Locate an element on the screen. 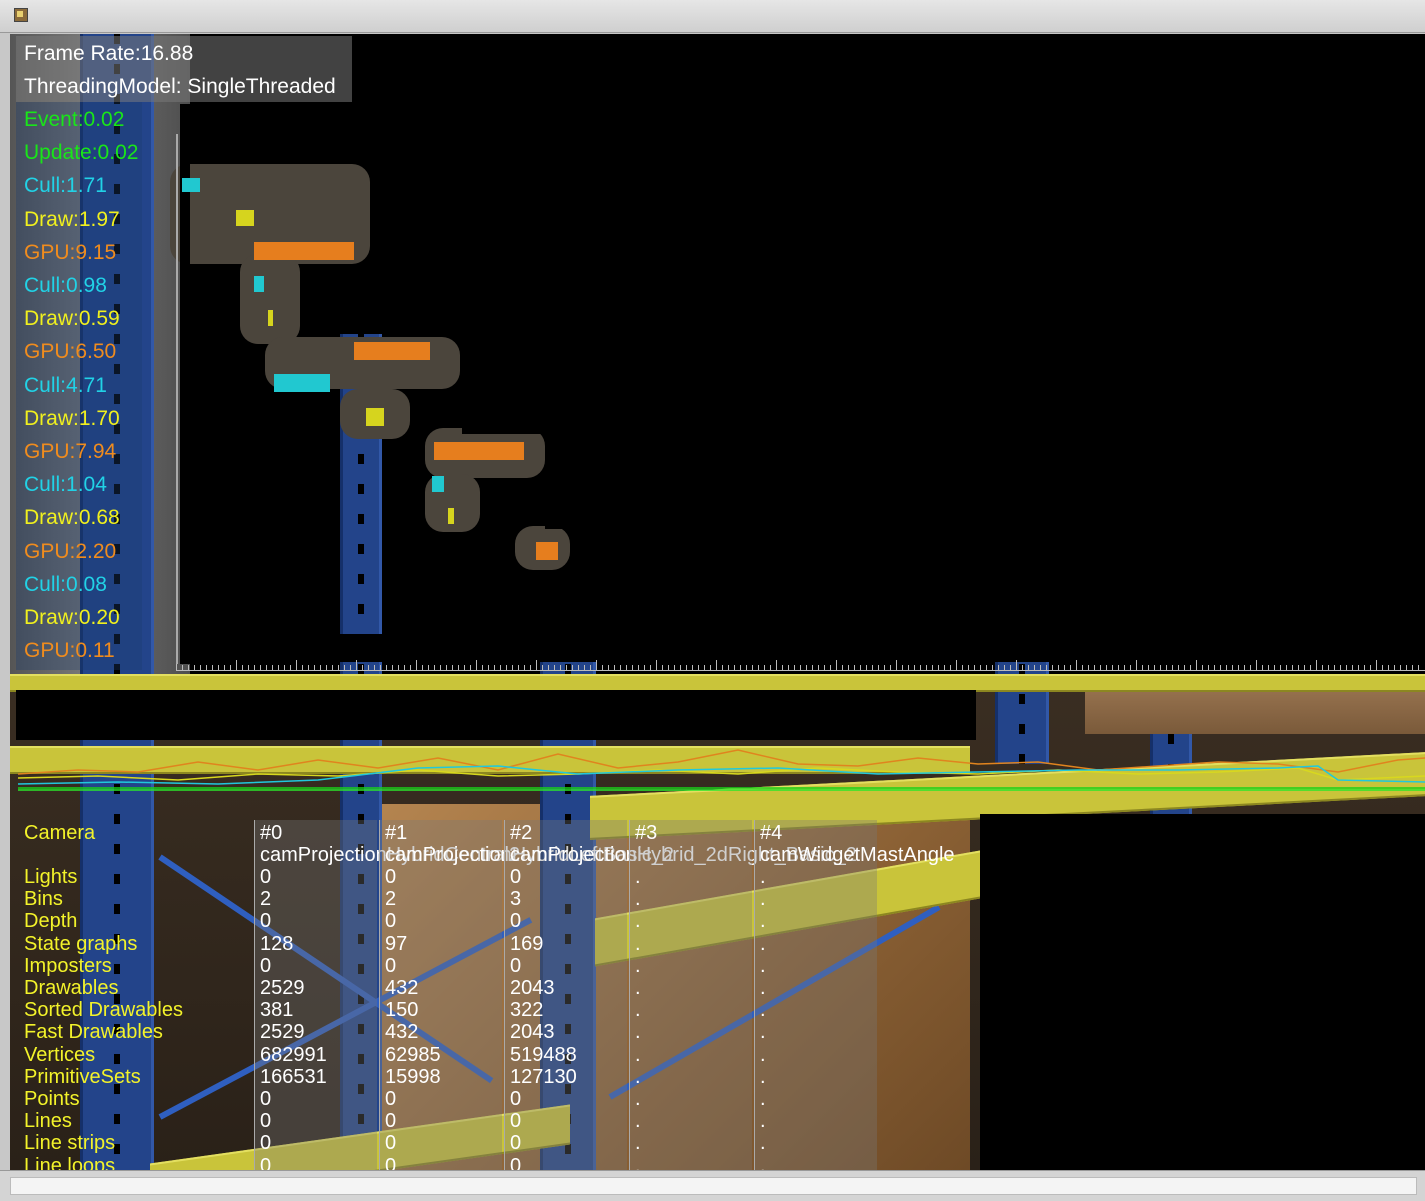 This screenshot has height=1201, width=1425. stat-row: Cull:1.71 is located at coordinates (65, 186).